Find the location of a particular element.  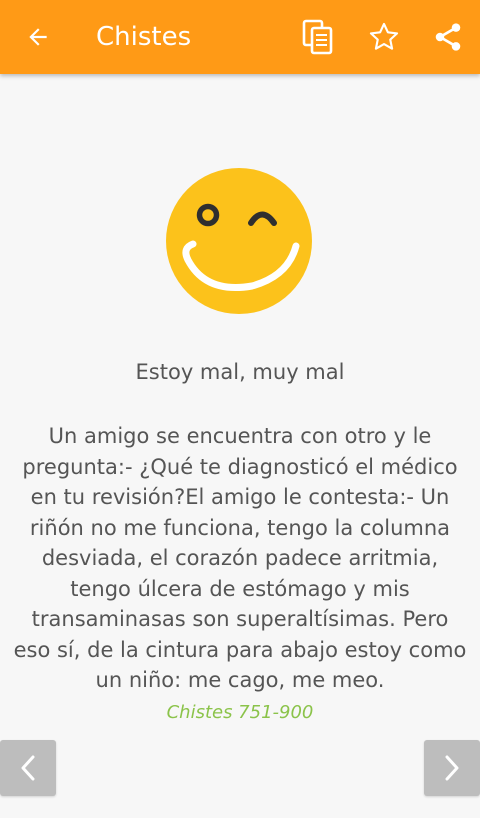

share-icon is located at coordinates (448, 37).